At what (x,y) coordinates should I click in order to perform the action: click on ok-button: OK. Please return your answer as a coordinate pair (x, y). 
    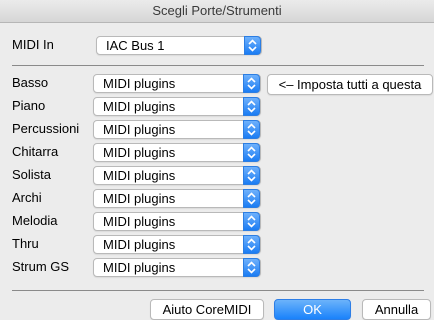
    Looking at the image, I should click on (312, 309).